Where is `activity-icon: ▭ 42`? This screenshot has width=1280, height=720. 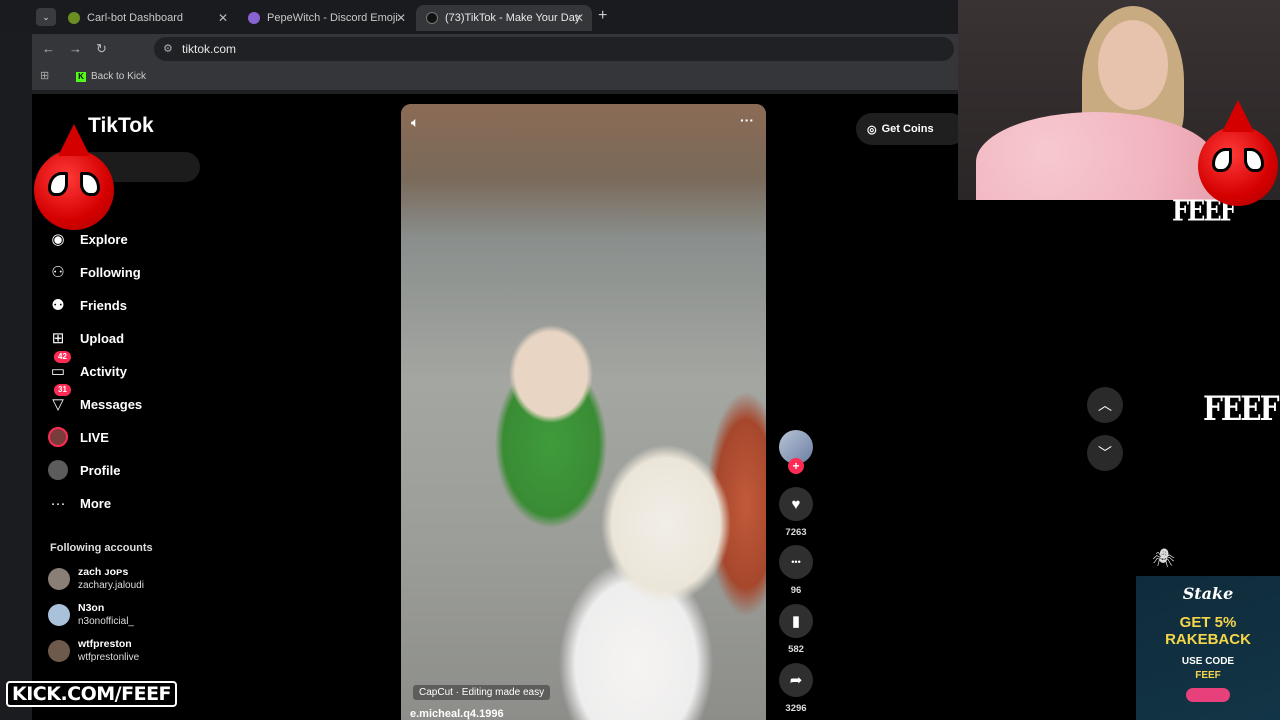
activity-icon: ▭ 42 is located at coordinates (59, 366).